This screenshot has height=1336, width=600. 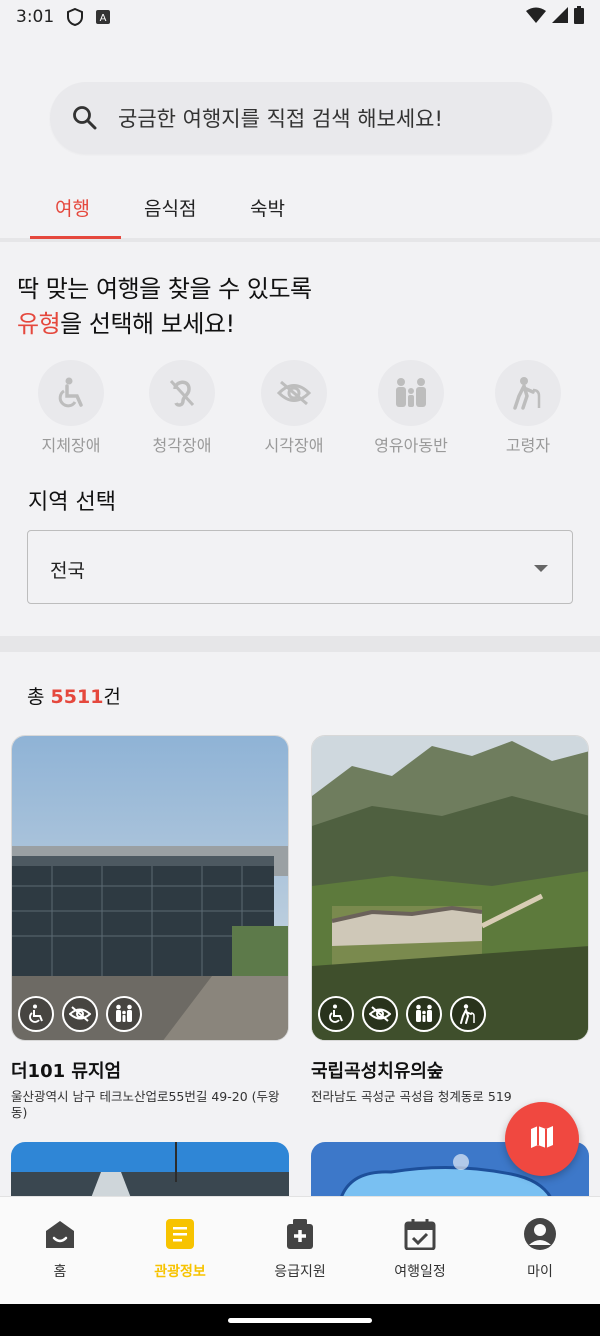 What do you see at coordinates (411, 445) in the screenshot?
I see `type-label: 영유아동반` at bounding box center [411, 445].